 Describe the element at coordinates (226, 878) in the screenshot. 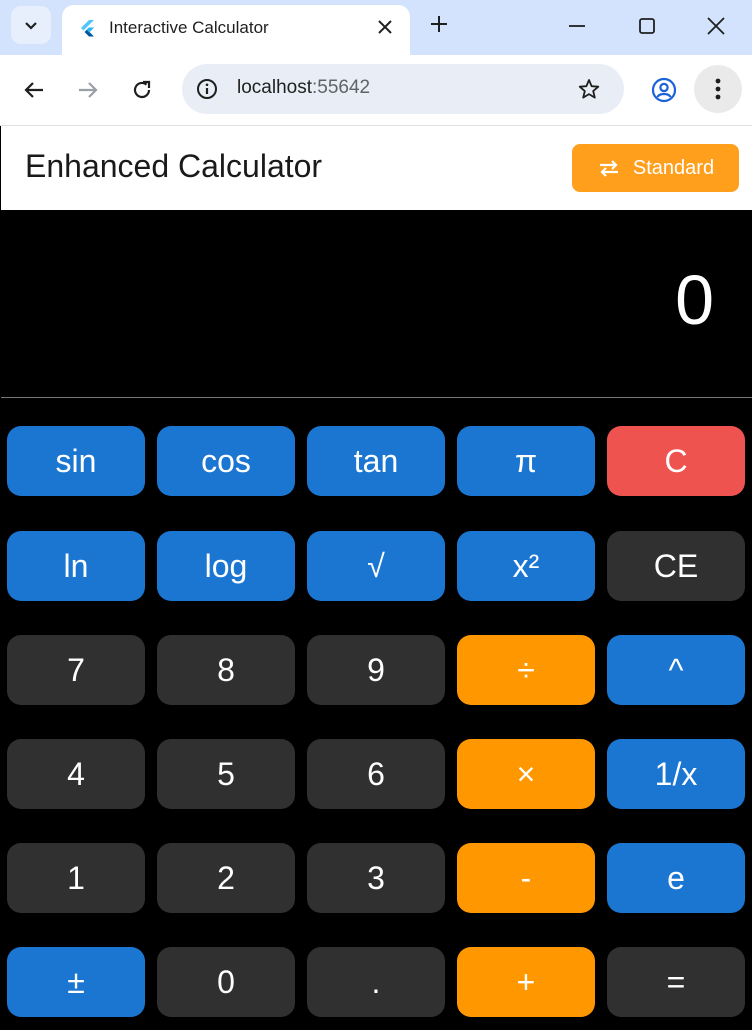

I see `key-2: 2` at that location.